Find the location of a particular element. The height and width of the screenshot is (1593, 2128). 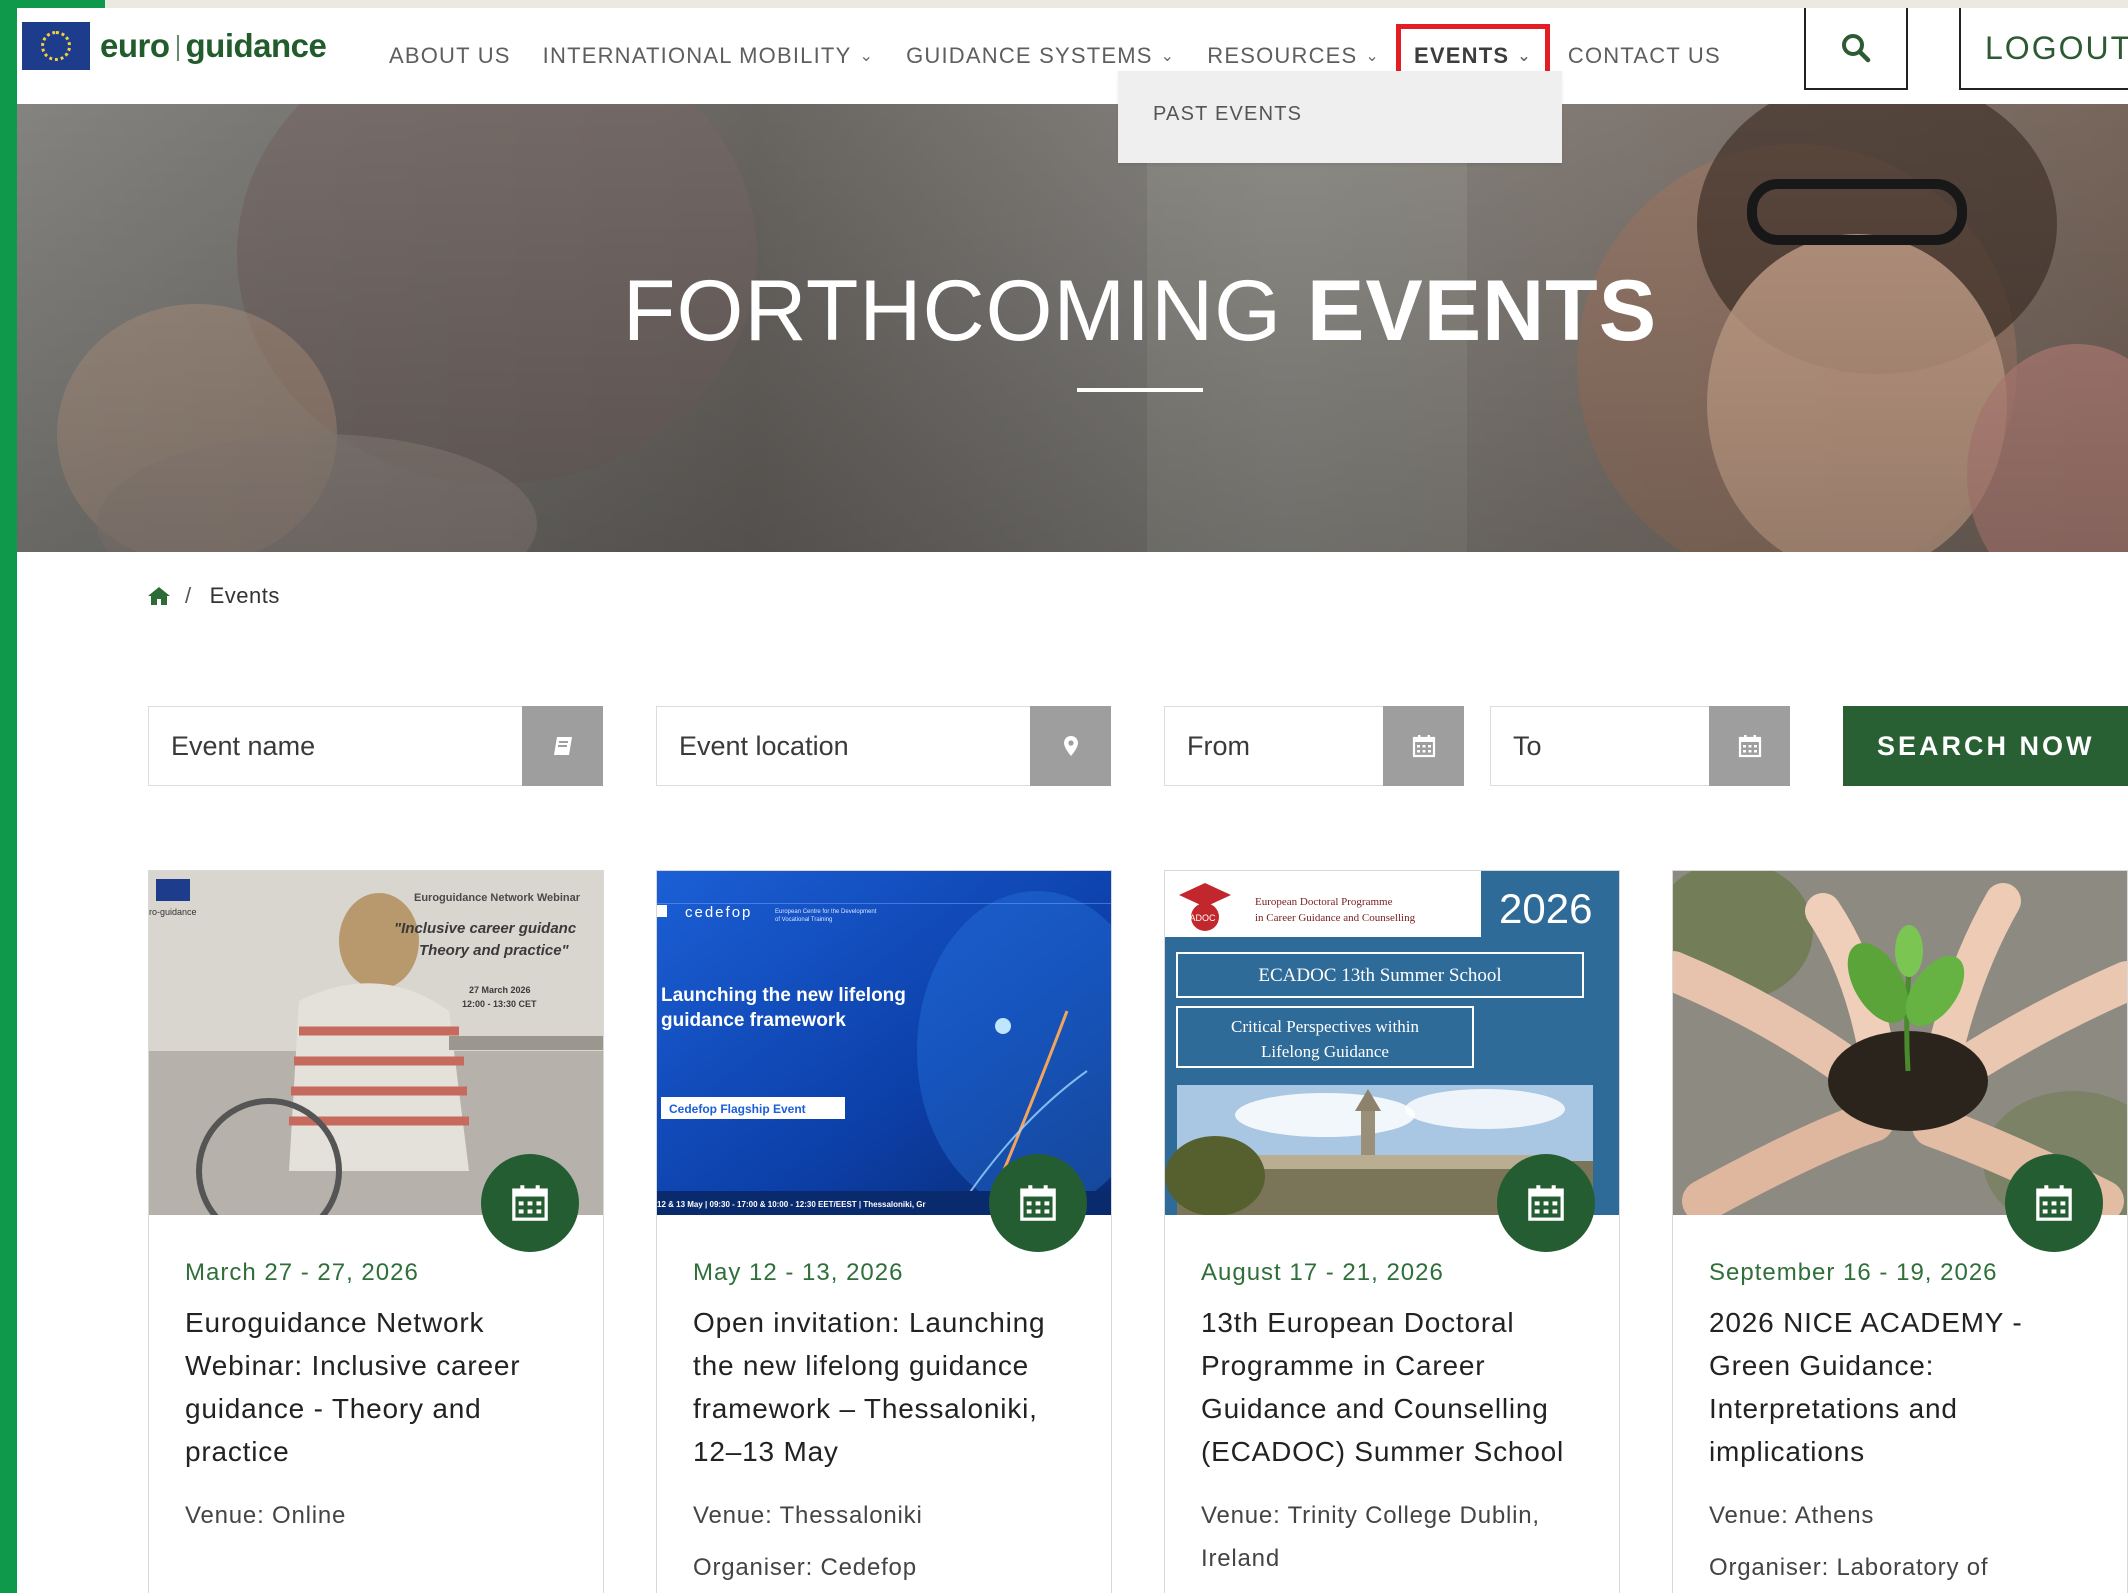

to-date-button is located at coordinates (1749, 746).